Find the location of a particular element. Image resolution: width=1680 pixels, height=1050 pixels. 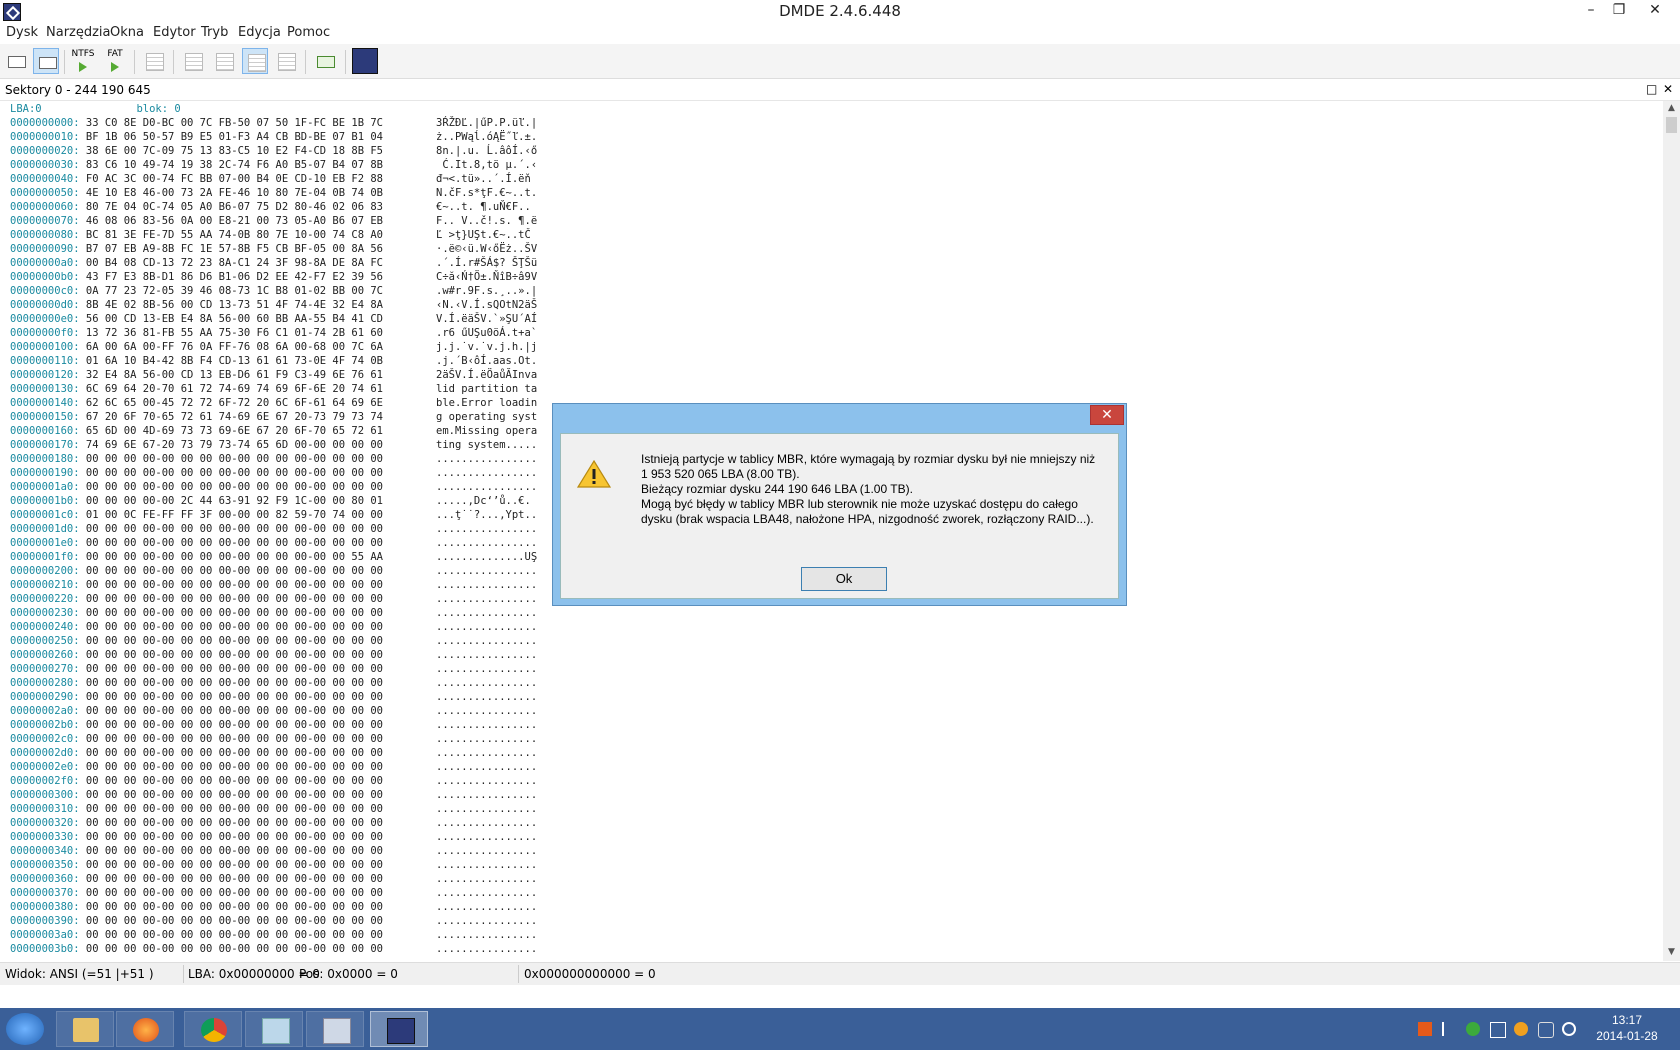

scroll-up-icon: ▲ is located at coordinates (1671, 108).